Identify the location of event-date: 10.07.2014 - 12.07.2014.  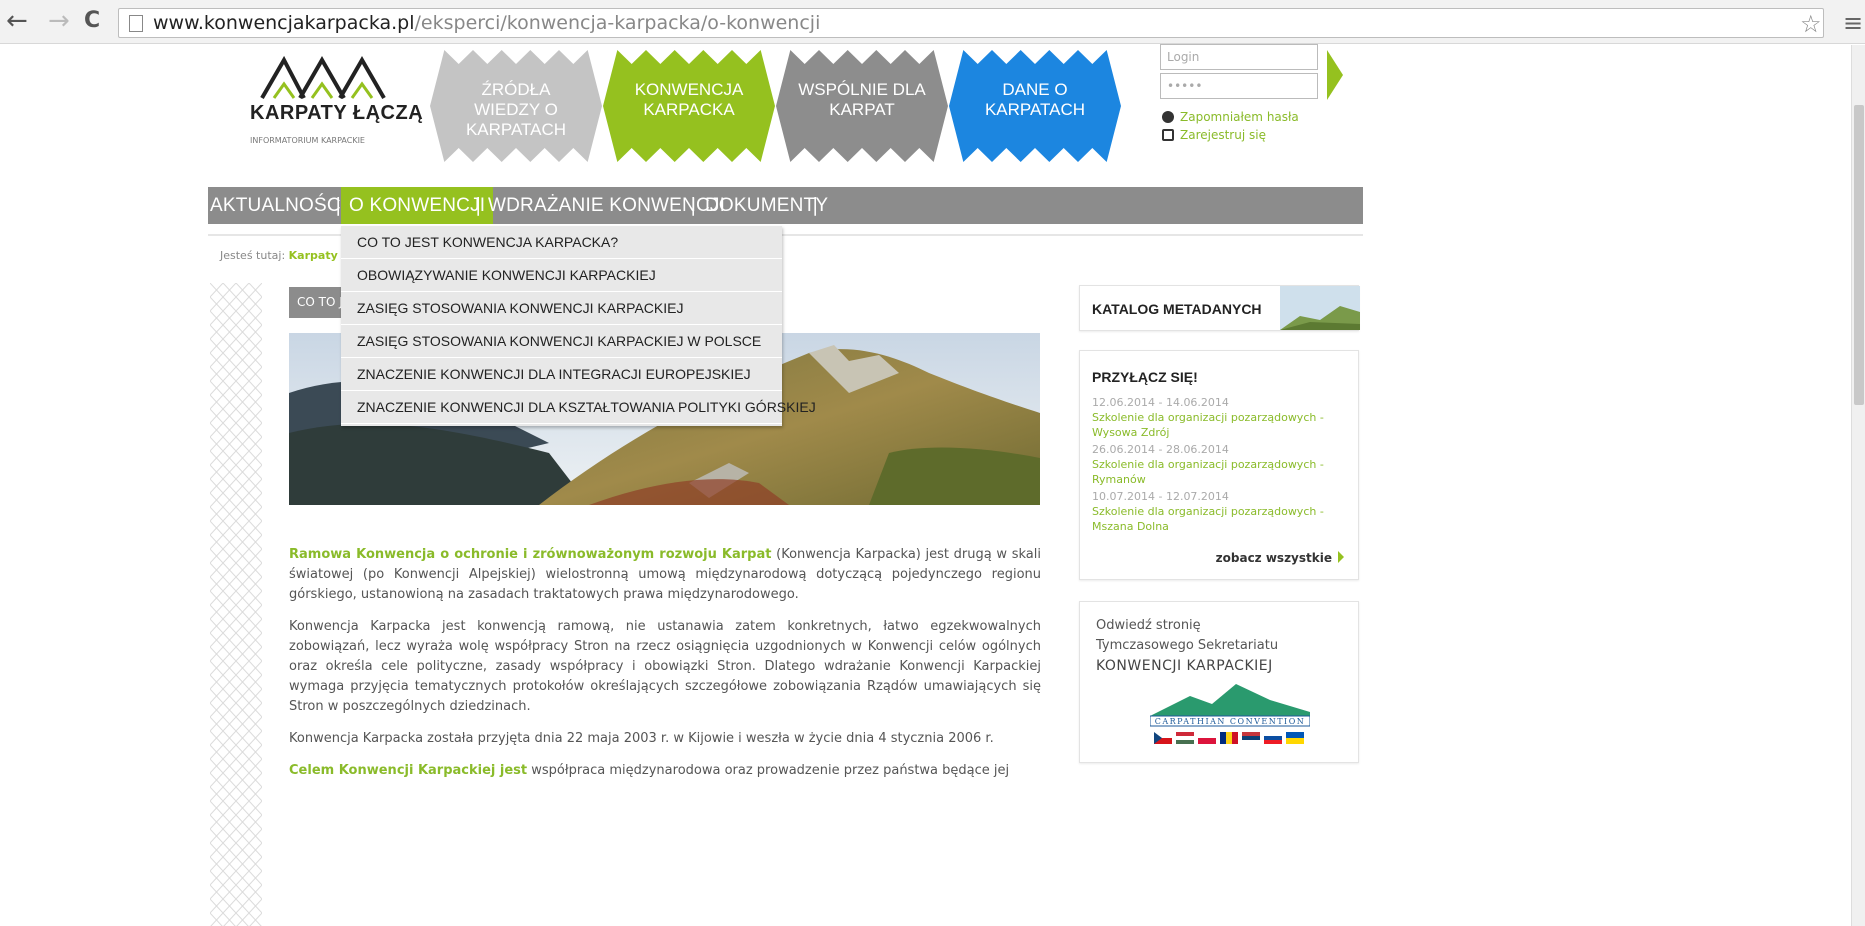
(1160, 496).